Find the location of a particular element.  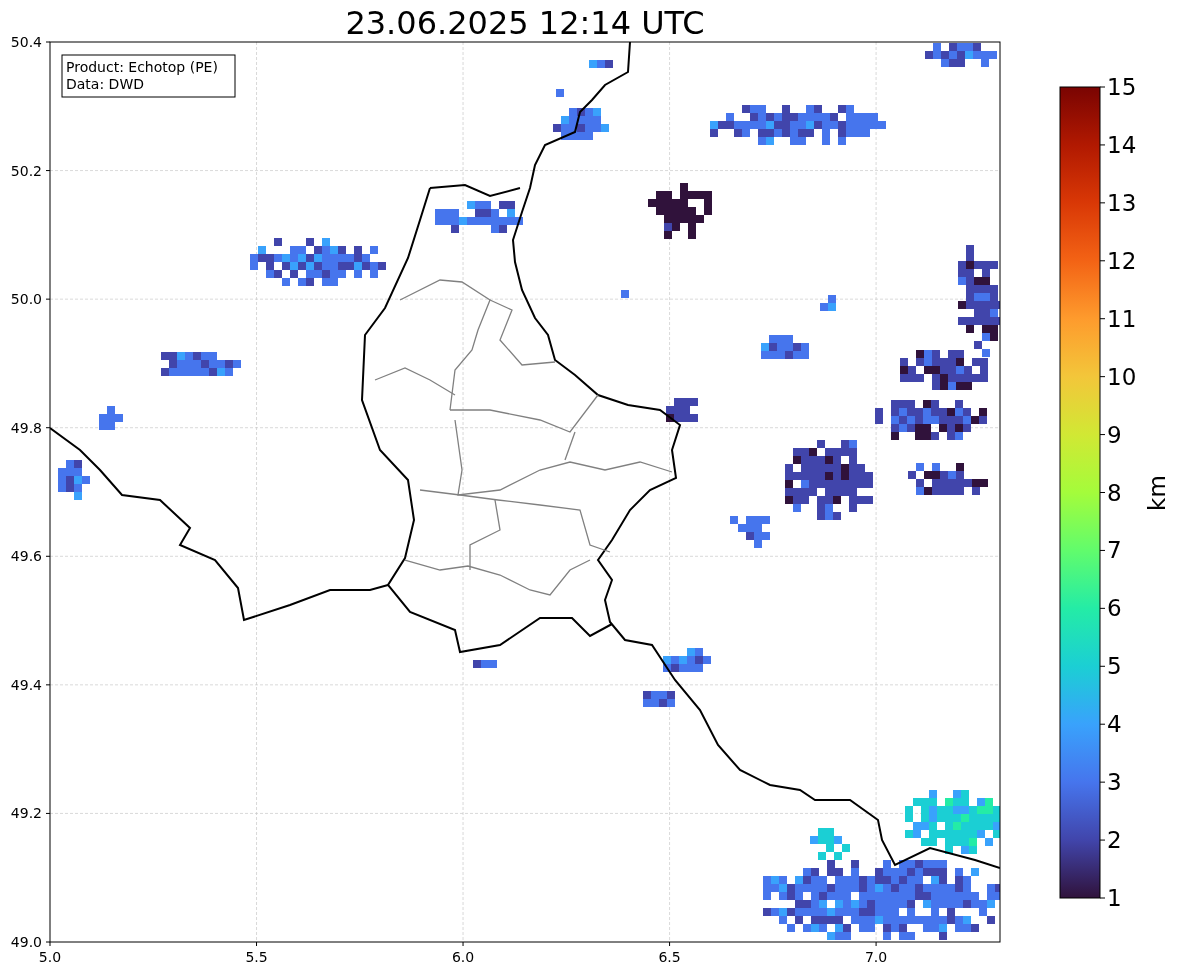

colorbar-tick-label: 10 is located at coordinates (1122, 376).